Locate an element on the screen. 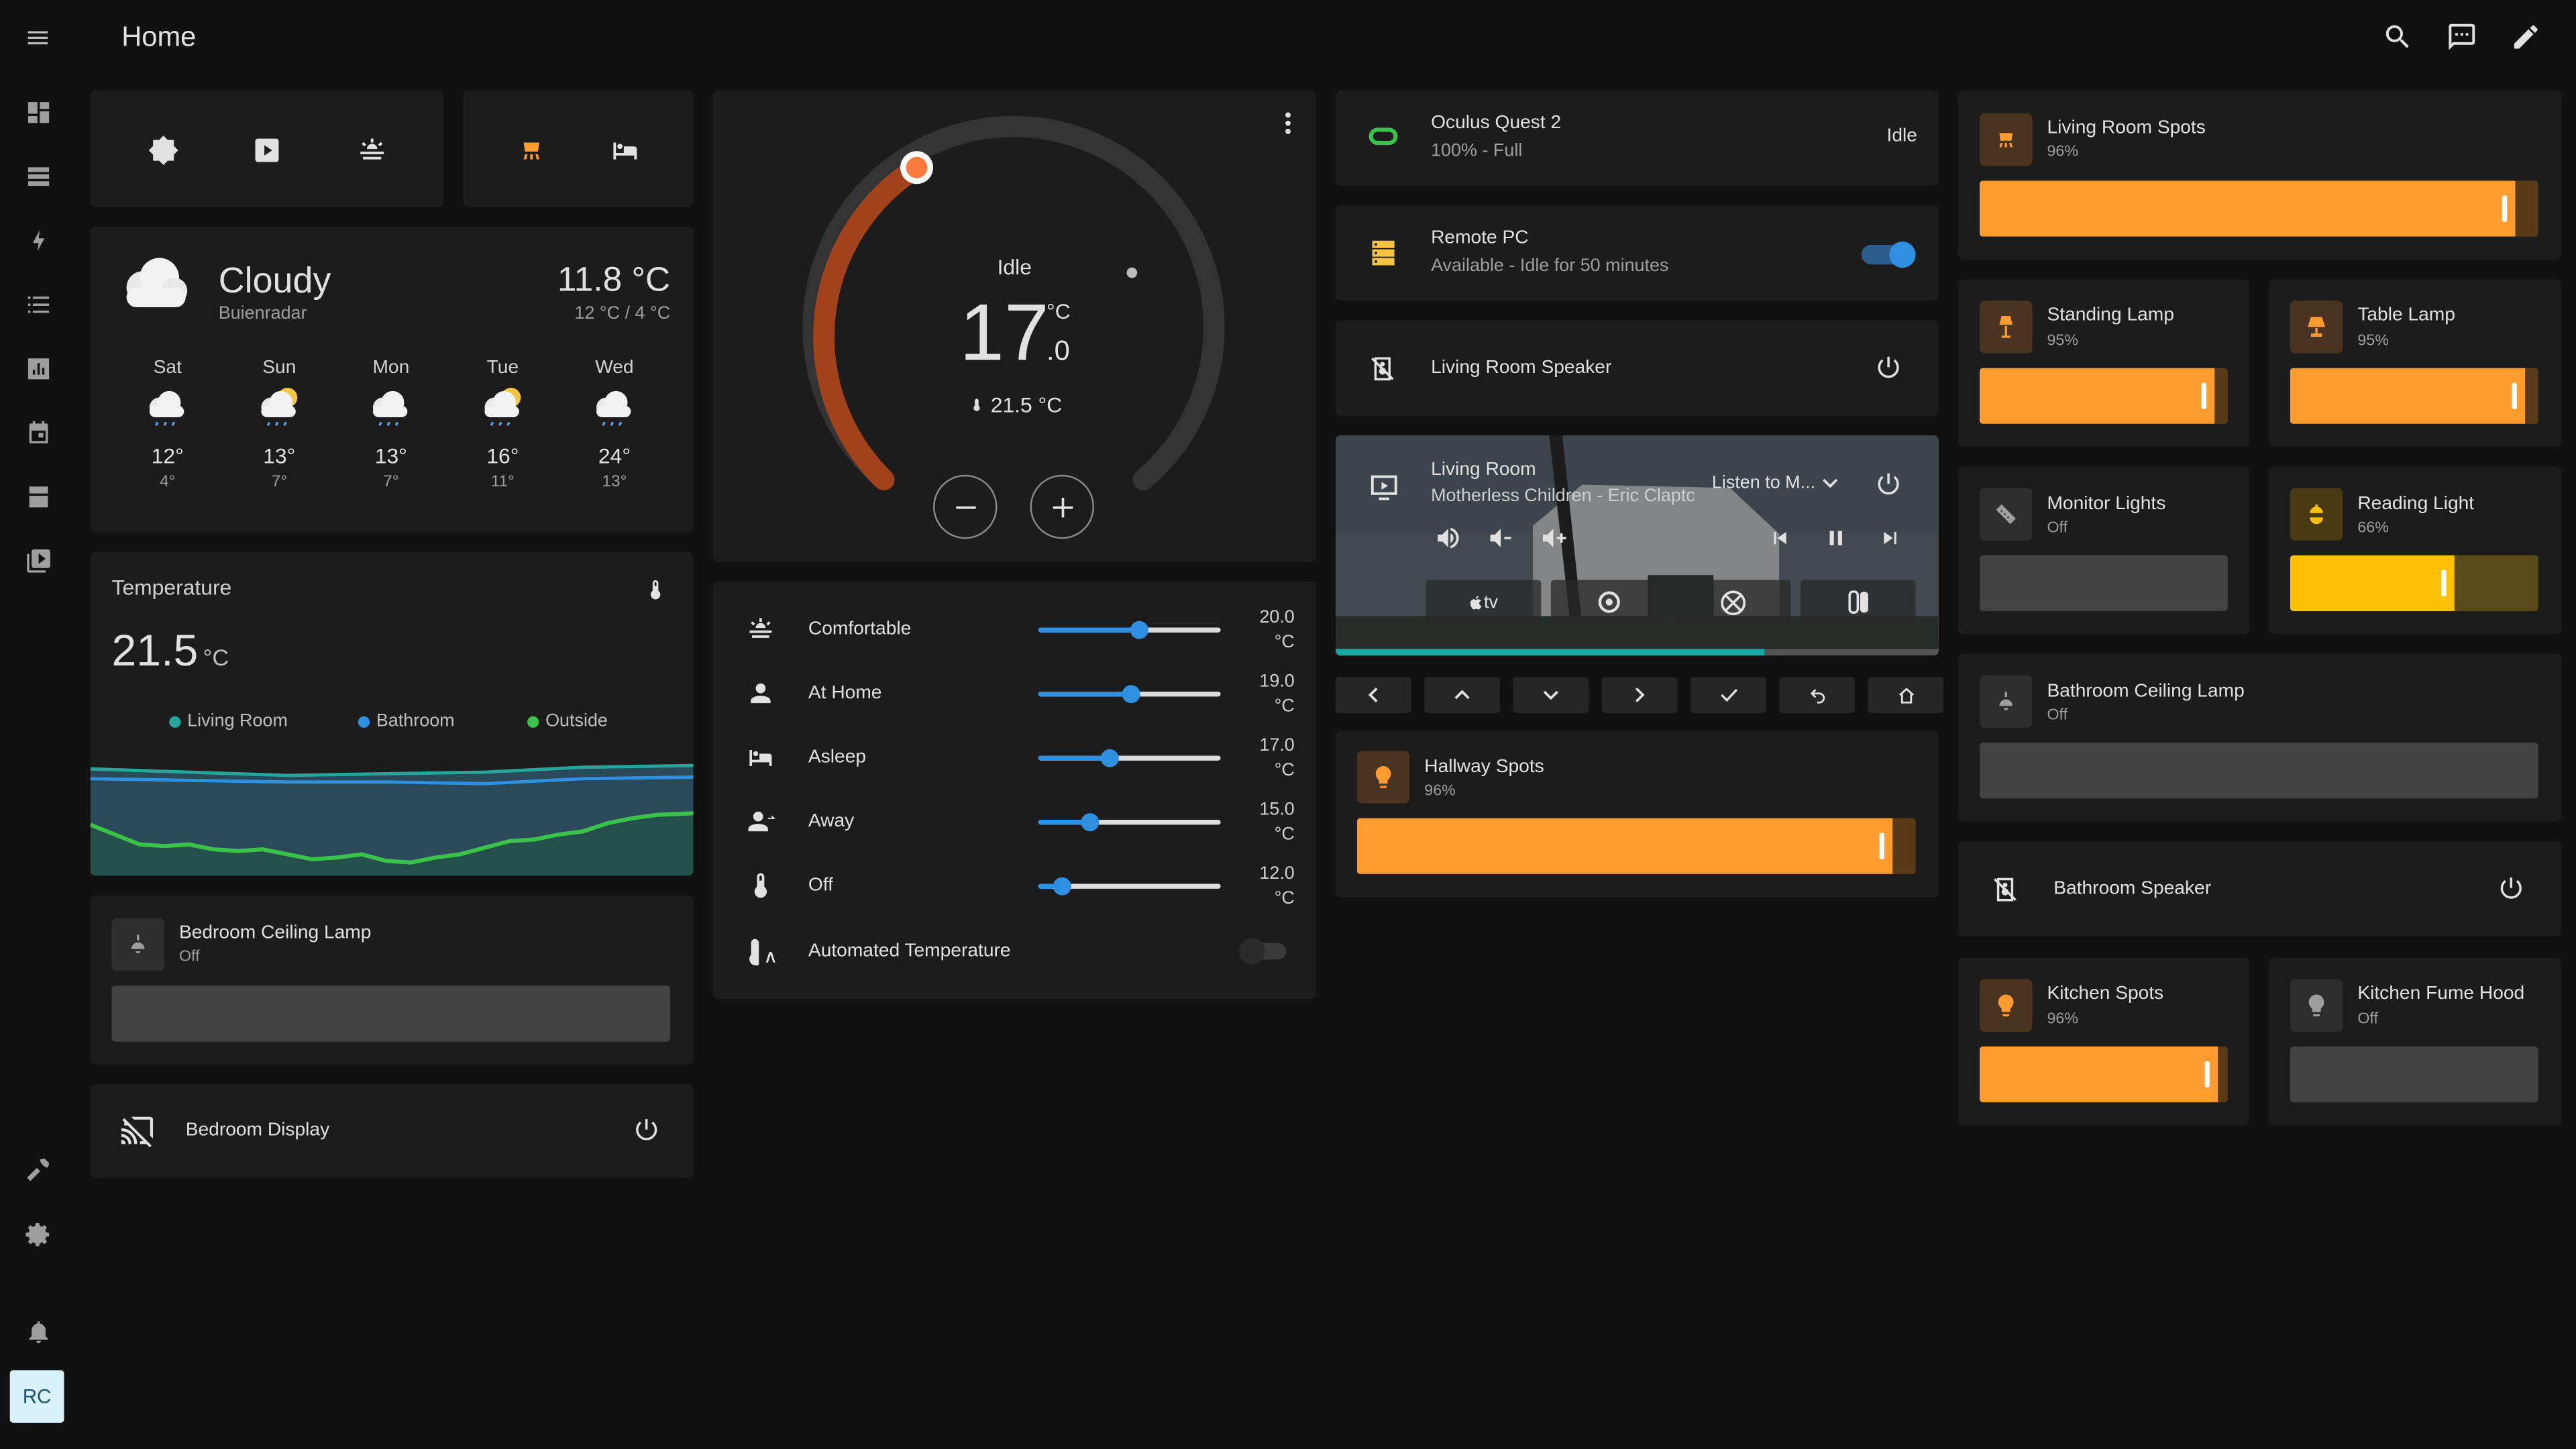 Image resolution: width=2576 pixels, height=1449 pixels. volume-up-icon is located at coordinates (1554, 538).